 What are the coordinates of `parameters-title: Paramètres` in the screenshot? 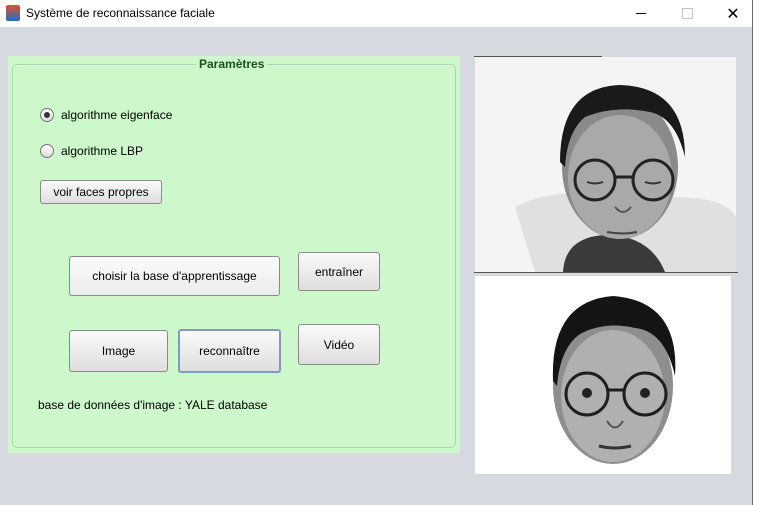 It's located at (232, 64).